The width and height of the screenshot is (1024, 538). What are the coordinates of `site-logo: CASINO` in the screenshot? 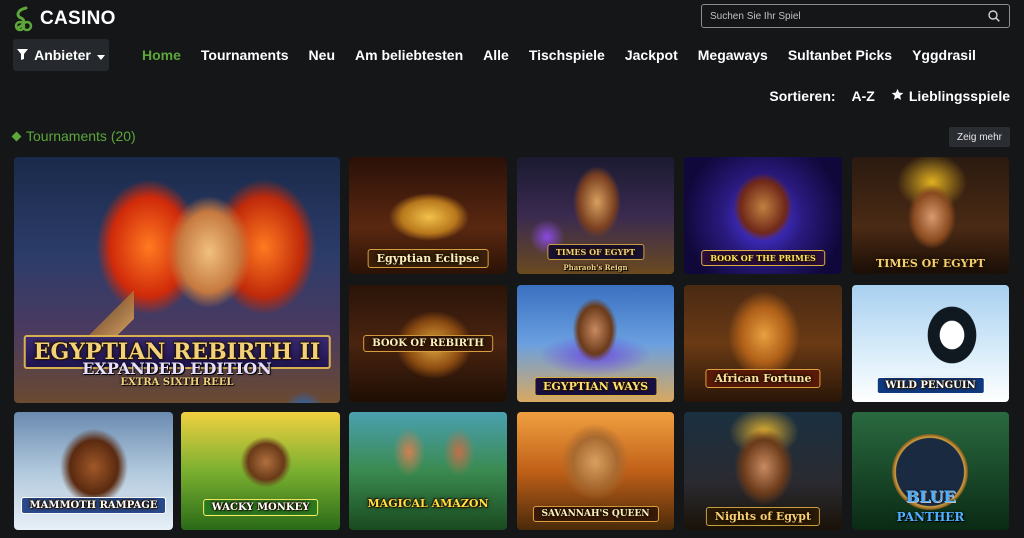 It's located at (64, 19).